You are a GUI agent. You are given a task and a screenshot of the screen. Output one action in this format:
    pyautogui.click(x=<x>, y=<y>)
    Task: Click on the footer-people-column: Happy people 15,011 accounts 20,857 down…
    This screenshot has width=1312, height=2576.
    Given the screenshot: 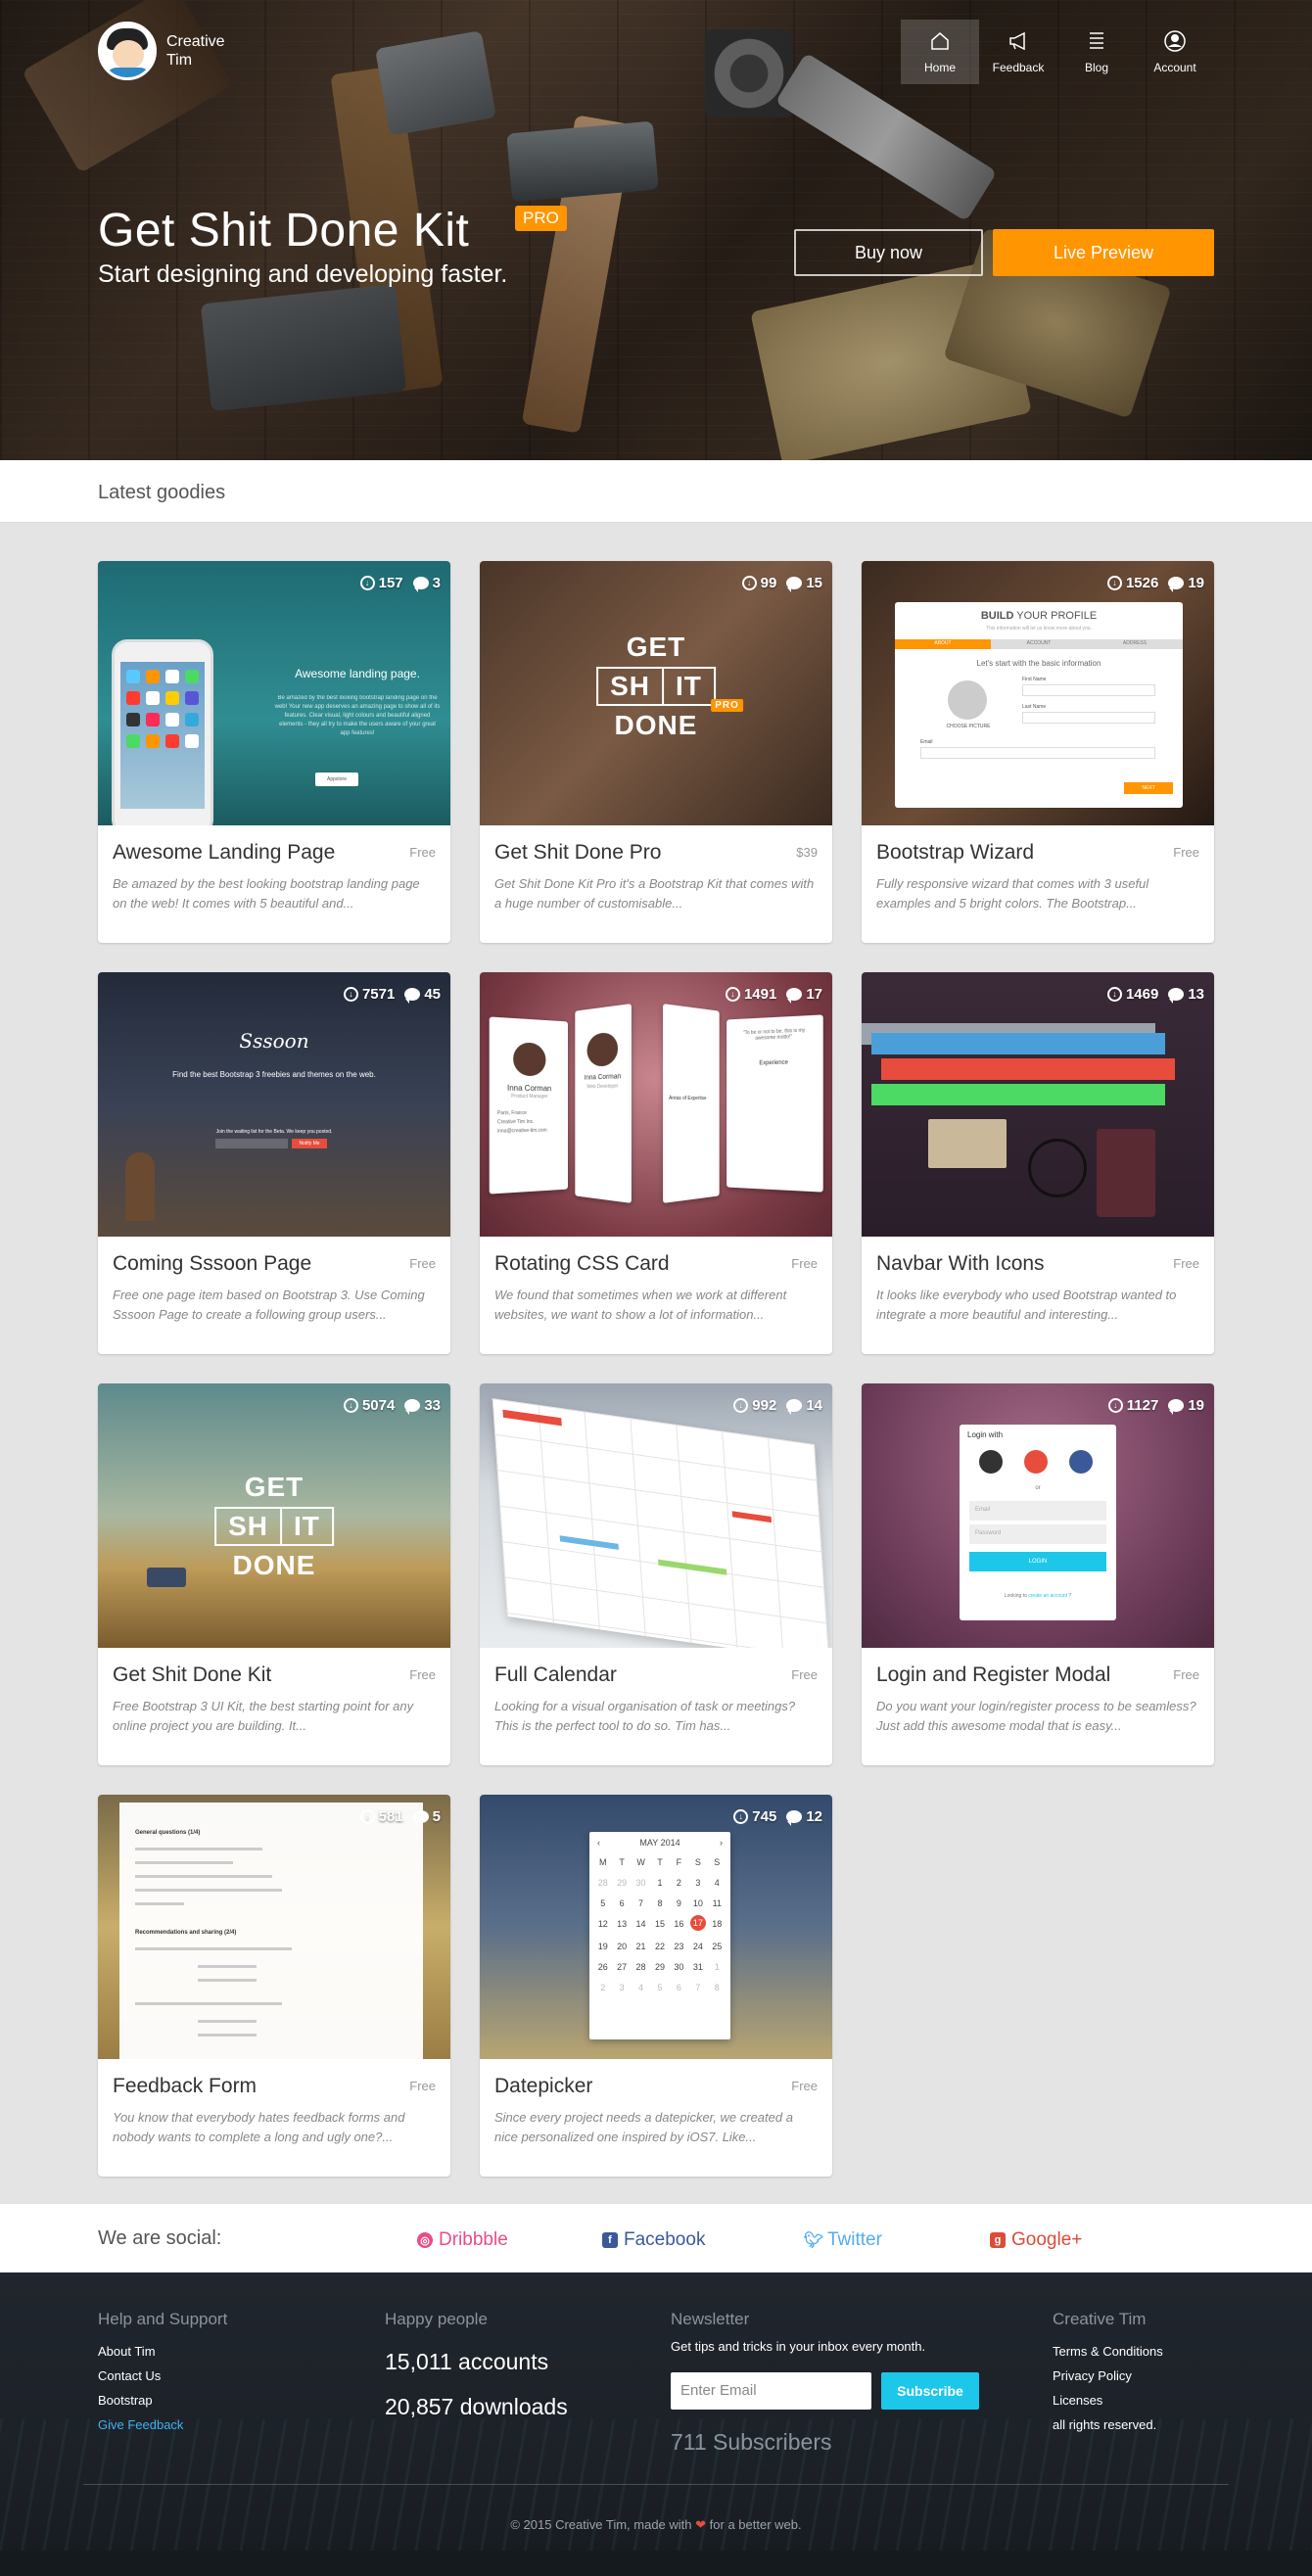 What is the action you would take?
    pyautogui.click(x=476, y=2369)
    